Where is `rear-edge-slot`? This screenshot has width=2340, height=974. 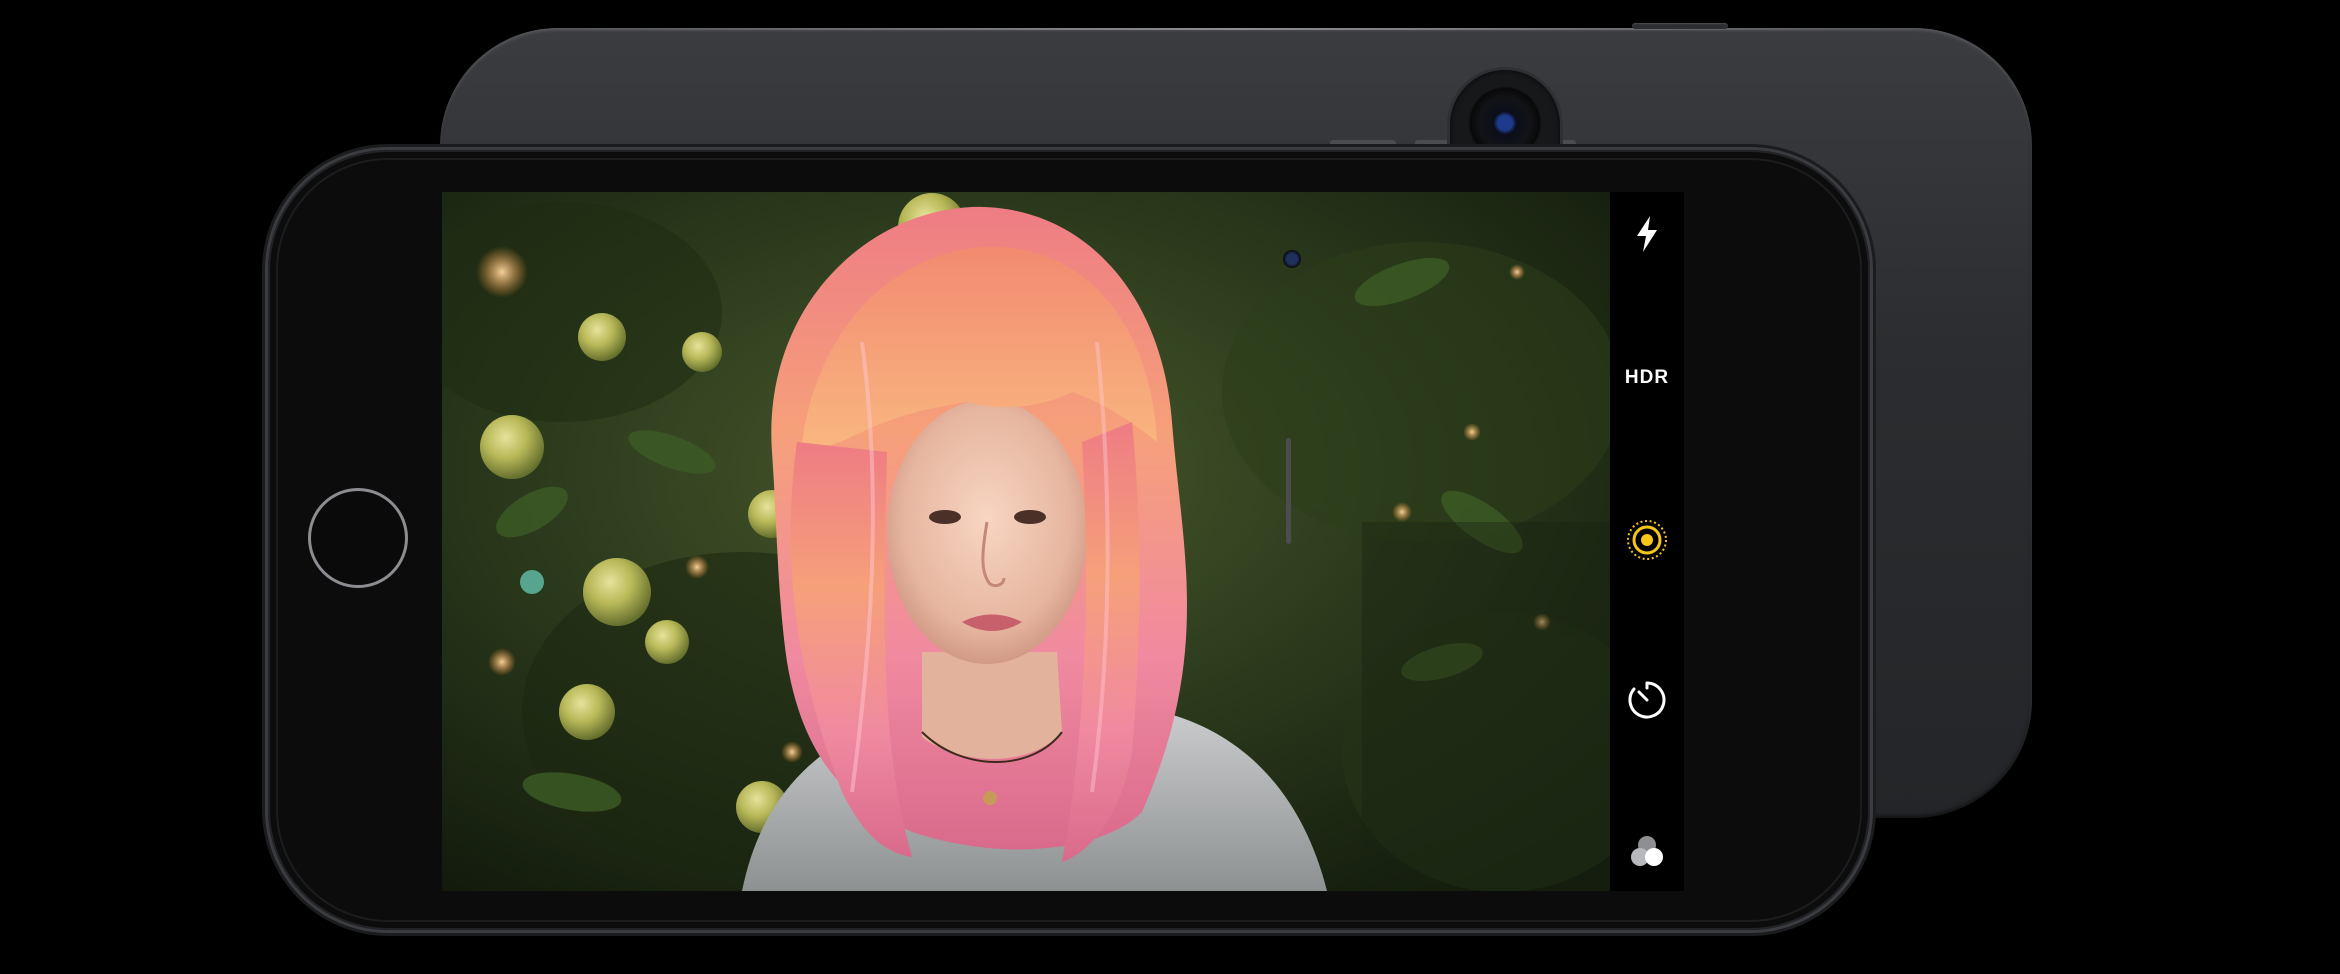 rear-edge-slot is located at coordinates (1288, 491).